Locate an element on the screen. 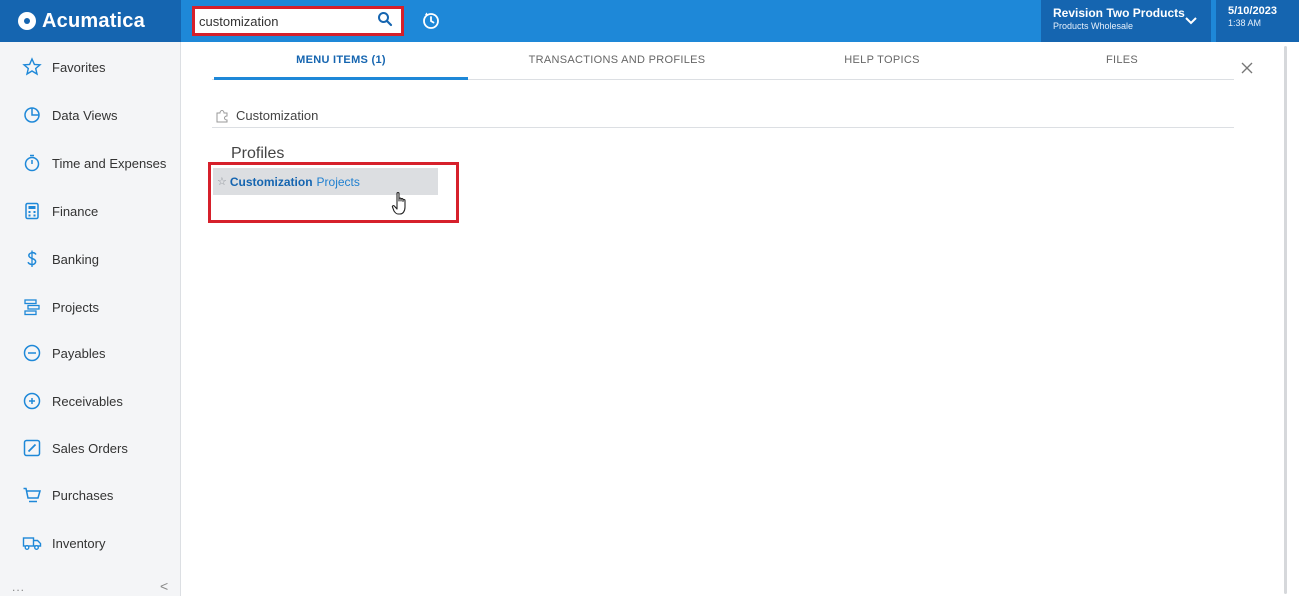  sidebar-item-banking: Banking is located at coordinates (90, 259).